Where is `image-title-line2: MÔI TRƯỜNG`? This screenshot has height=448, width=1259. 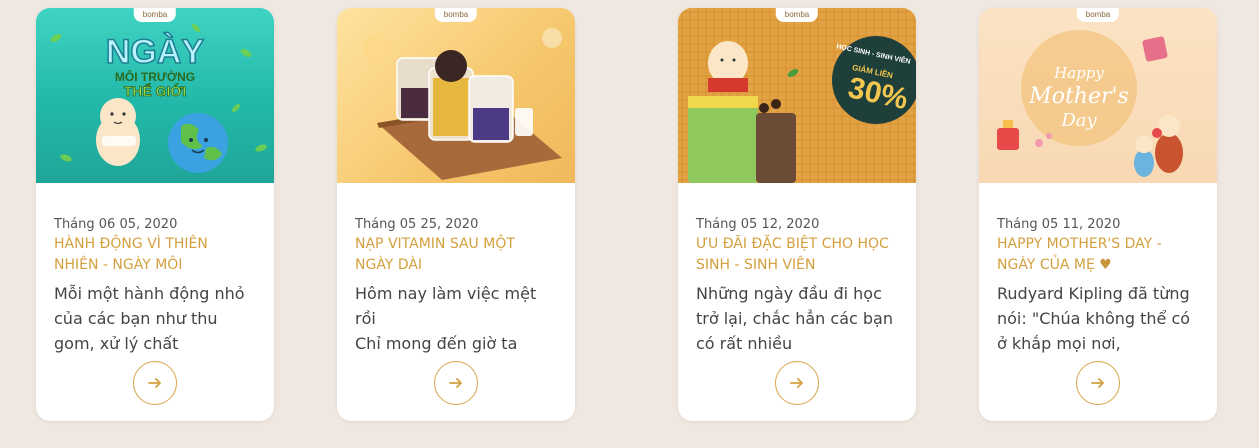
image-title-line2: MÔI TRƯỜNG is located at coordinates (155, 76).